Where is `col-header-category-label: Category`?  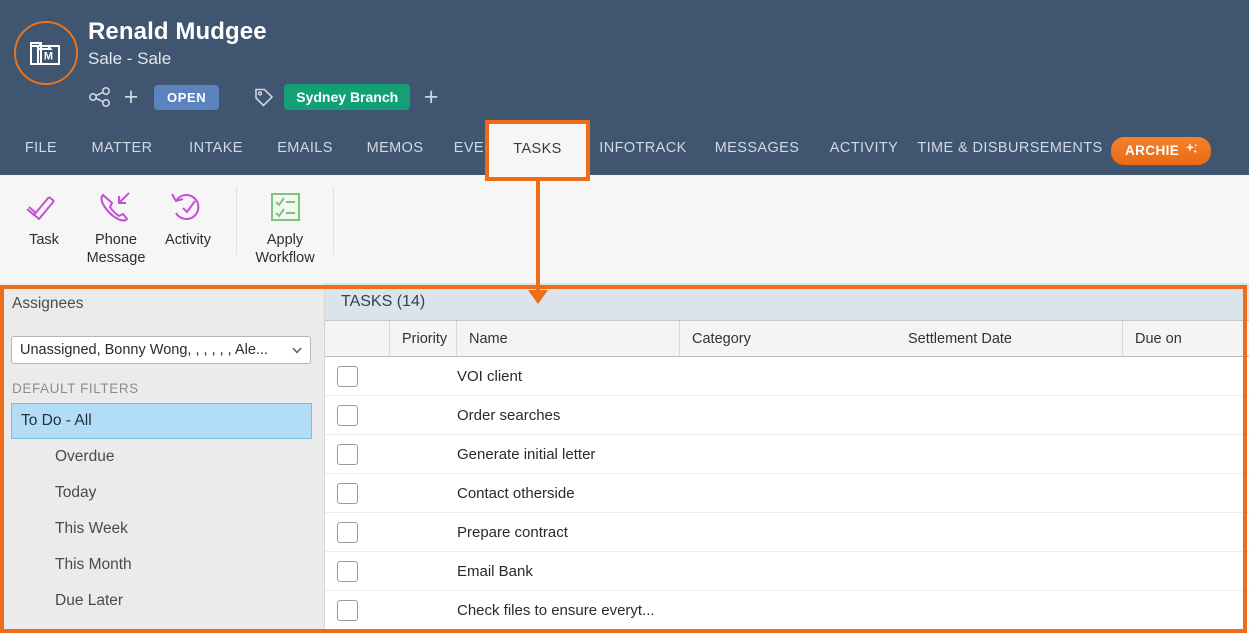 col-header-category-label: Category is located at coordinates (721, 338).